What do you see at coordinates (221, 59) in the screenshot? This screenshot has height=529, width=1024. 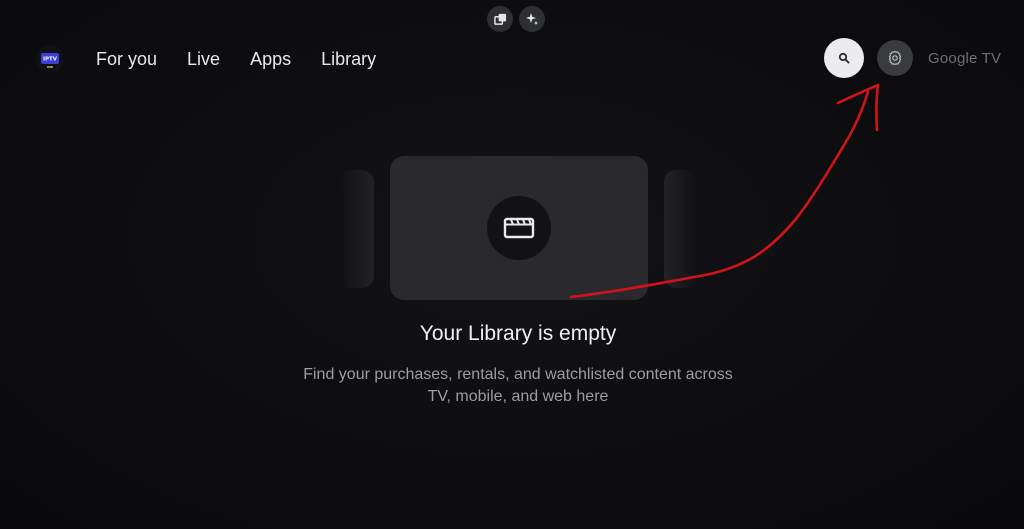 I see `top-navigation: IPTV For you Live Apps Library` at bounding box center [221, 59].